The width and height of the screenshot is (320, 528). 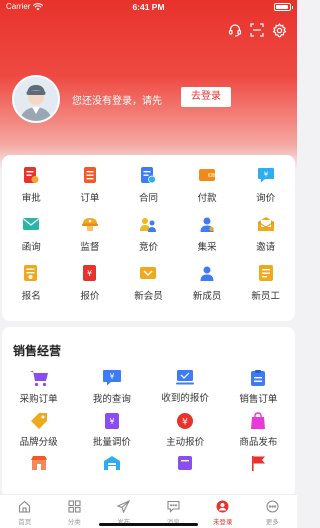 I want to click on tab-profile: 未登录, so click(x=223, y=511).